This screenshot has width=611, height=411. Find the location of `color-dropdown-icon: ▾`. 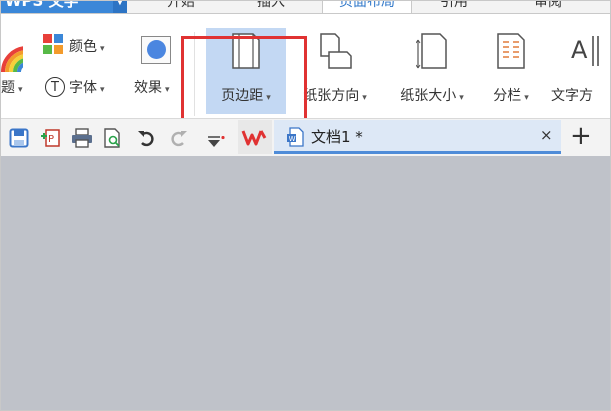

color-dropdown-icon: ▾ is located at coordinates (102, 49).